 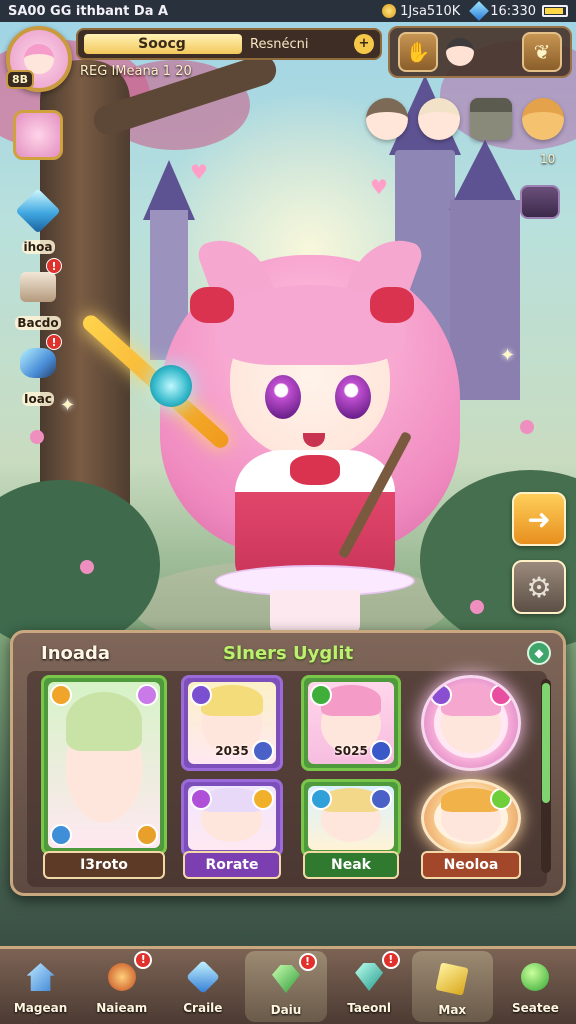 I want to click on gear-icon: ⚙, so click(x=539, y=587).